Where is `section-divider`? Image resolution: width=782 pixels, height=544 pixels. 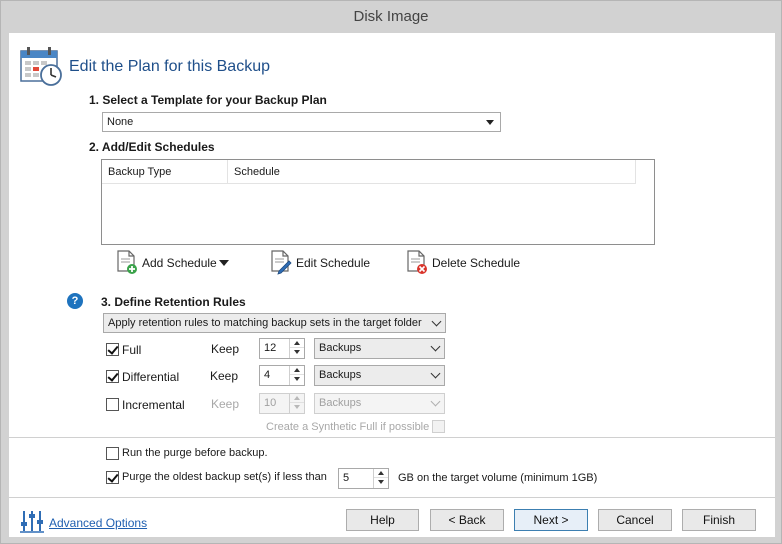
section-divider is located at coordinates (392, 437).